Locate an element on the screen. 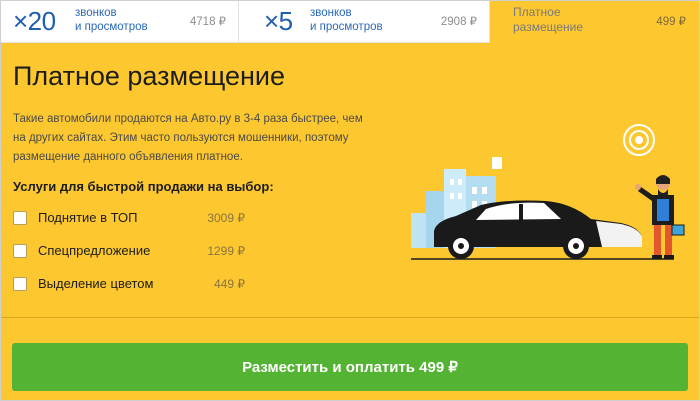  tab-multiplier: ×5 is located at coordinates (278, 21).